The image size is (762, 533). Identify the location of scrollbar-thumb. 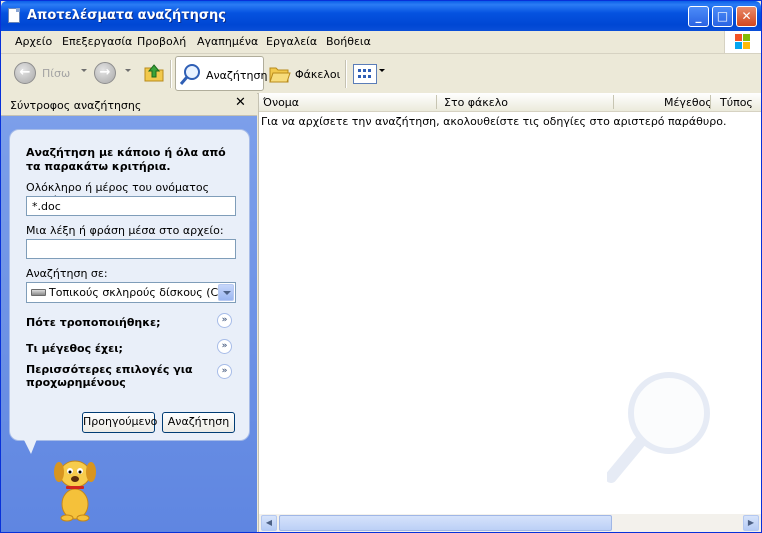
(445, 523).